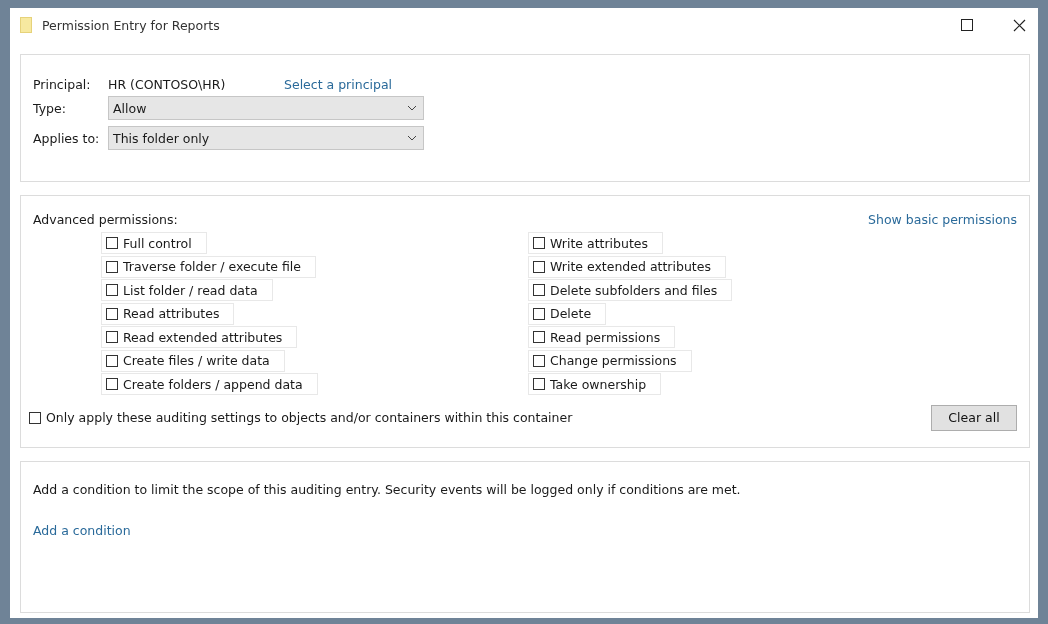 This screenshot has width=1048, height=624. Describe the element at coordinates (82, 530) in the screenshot. I see `add-condition-link: Add a condition` at that location.